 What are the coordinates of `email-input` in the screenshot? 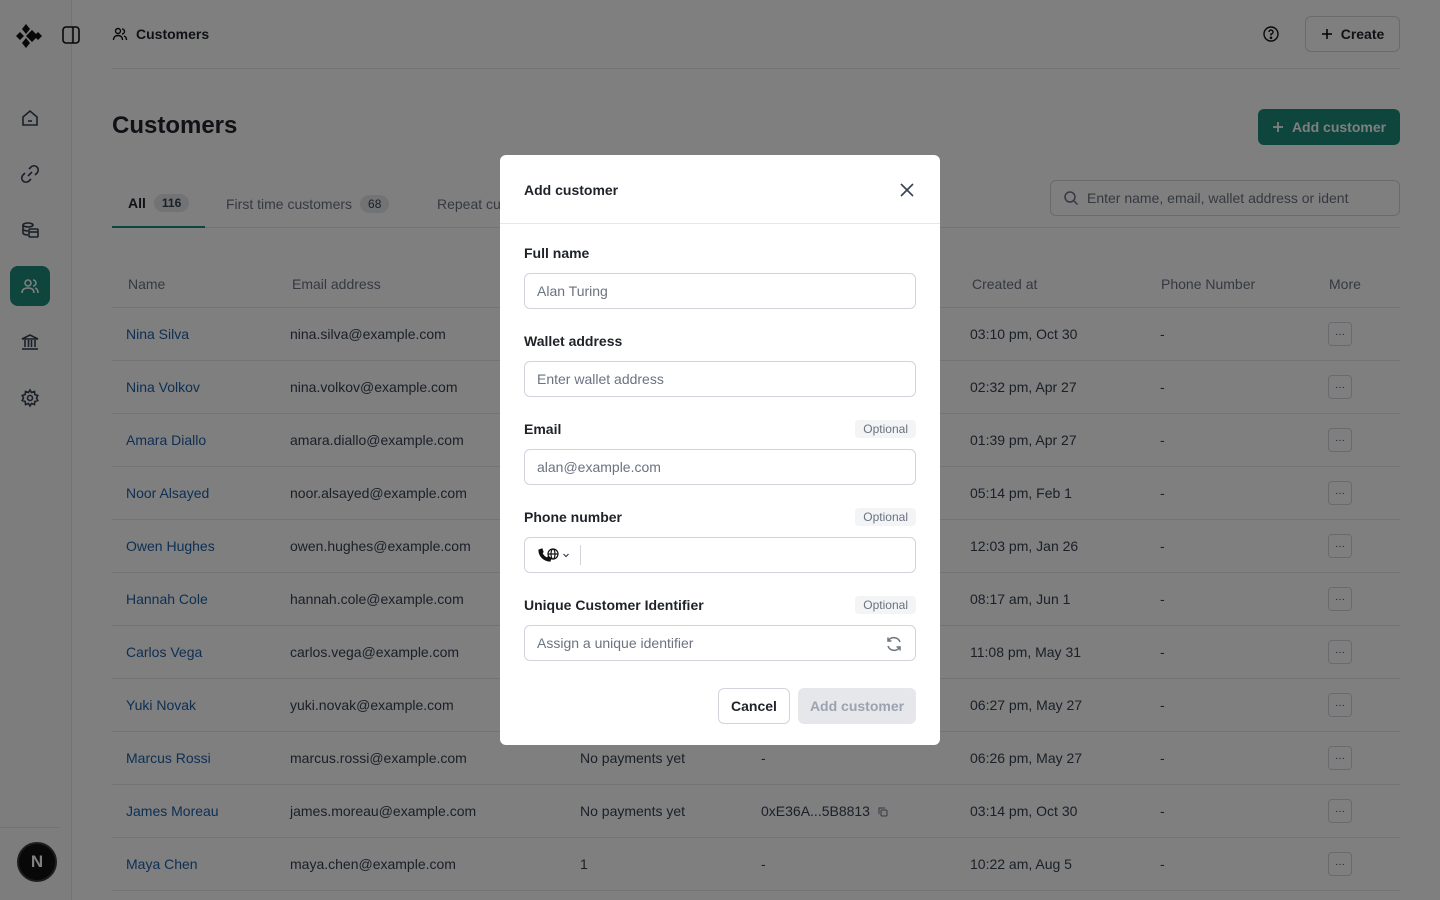 It's located at (720, 467).